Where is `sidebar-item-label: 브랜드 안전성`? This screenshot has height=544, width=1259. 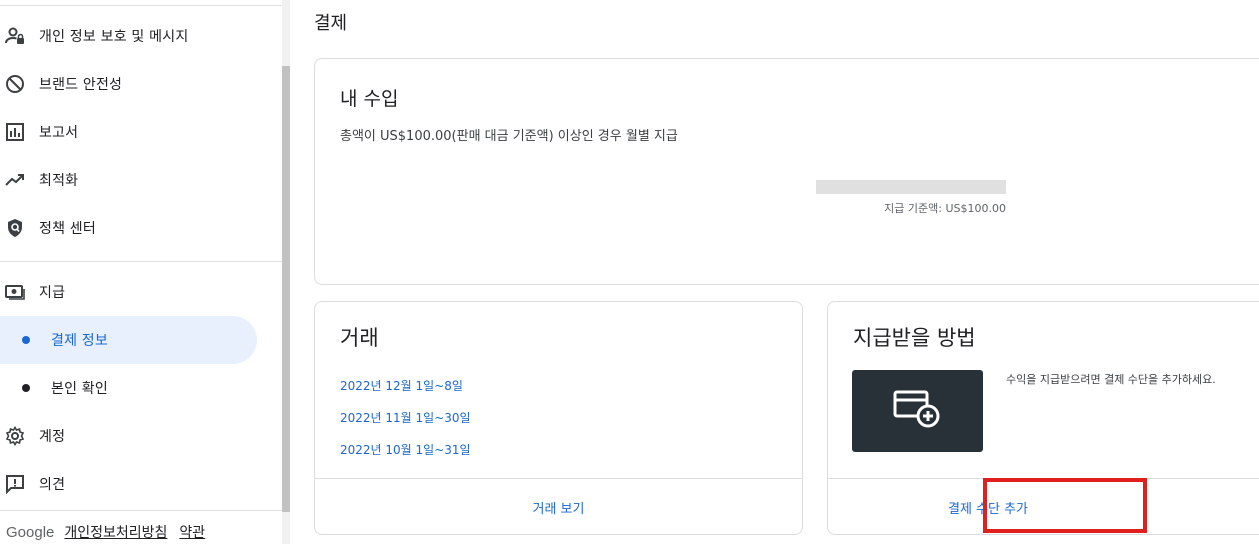 sidebar-item-label: 브랜드 안전성 is located at coordinates (81, 85).